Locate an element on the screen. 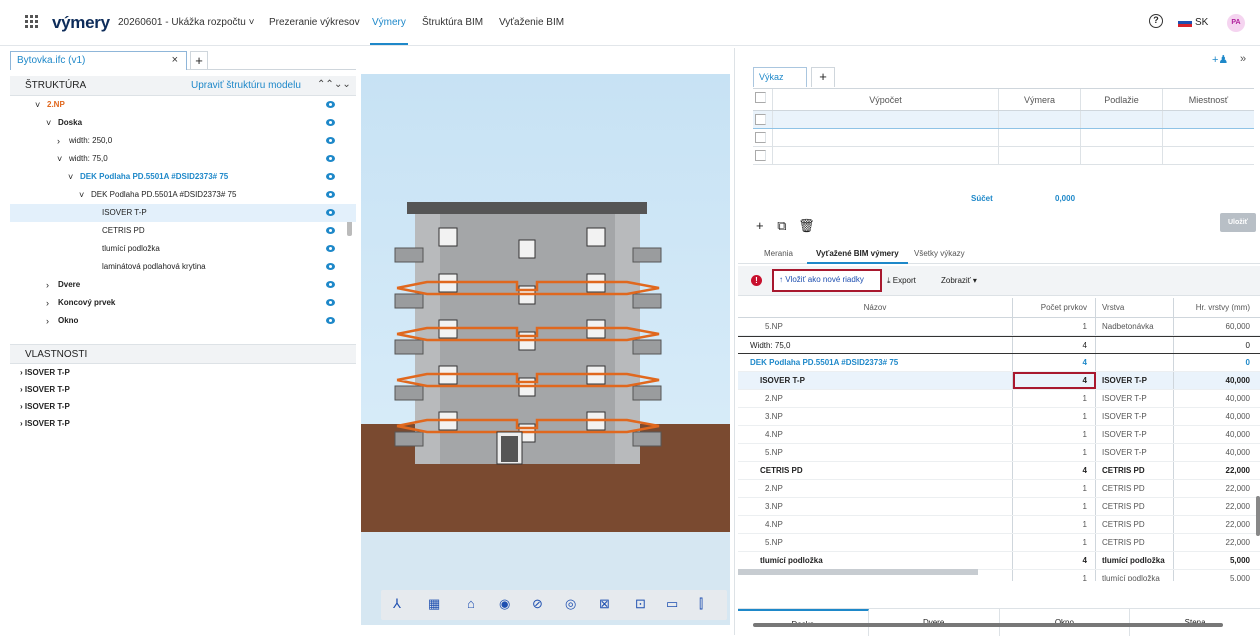  add-user-icon: +♟ is located at coordinates (1220, 59).